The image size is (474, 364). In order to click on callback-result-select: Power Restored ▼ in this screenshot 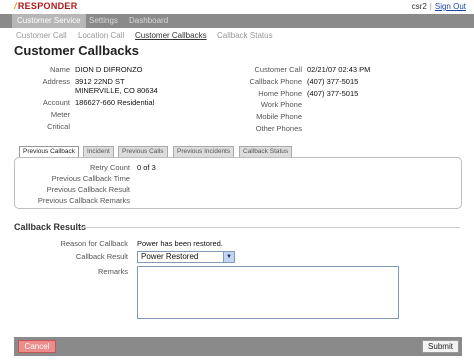, I will do `click(186, 257)`.